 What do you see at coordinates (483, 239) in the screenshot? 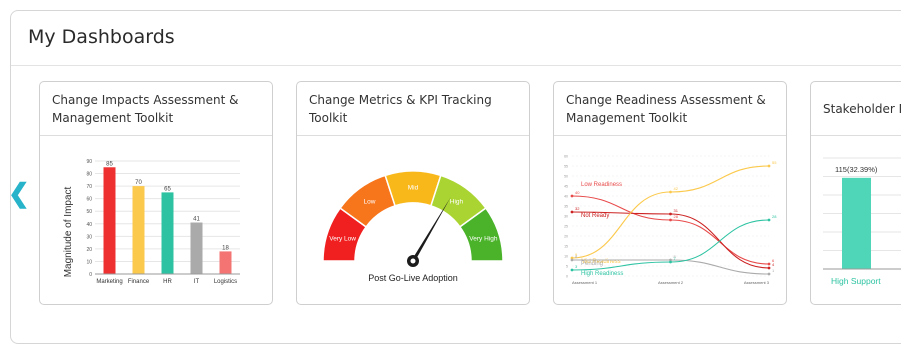
I see `gauge-segment-label: Very High` at bounding box center [483, 239].